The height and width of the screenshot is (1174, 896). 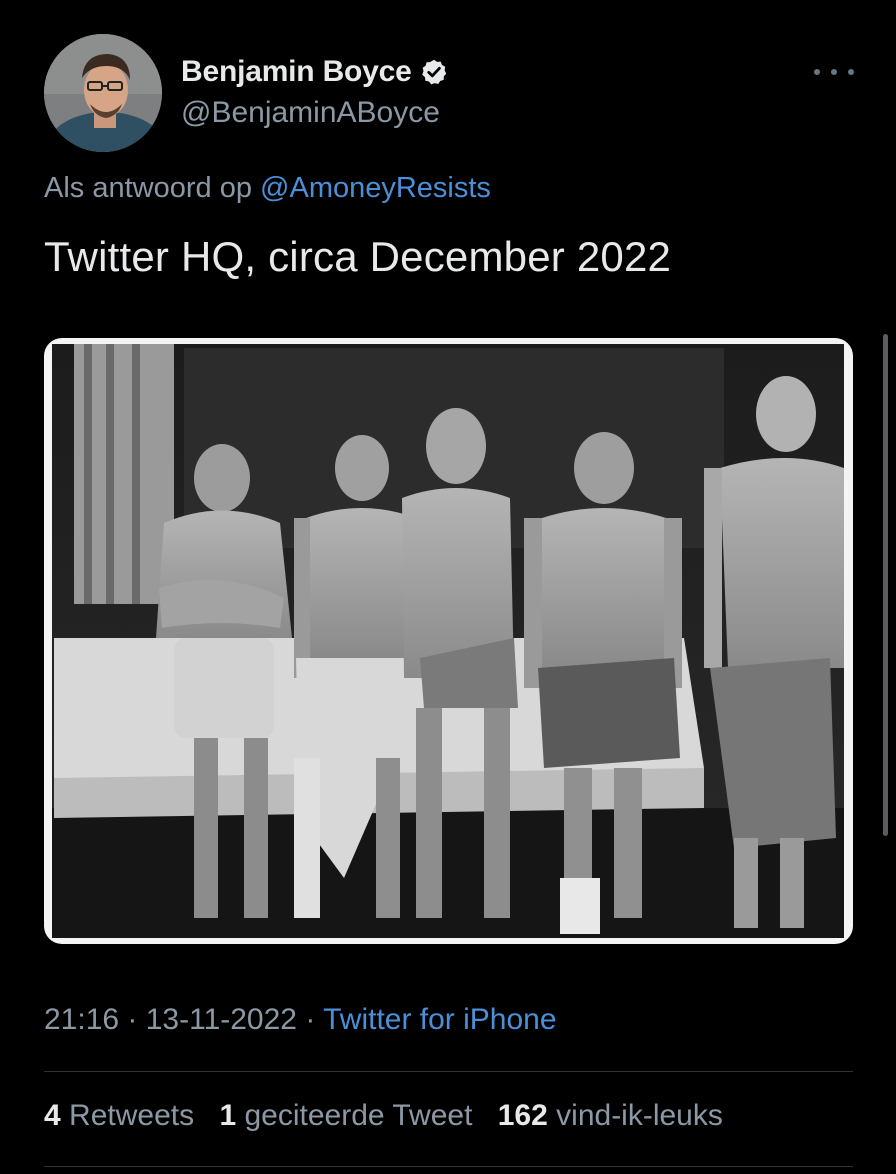 I want to click on retweets-label: Retweets, so click(x=132, y=1115).